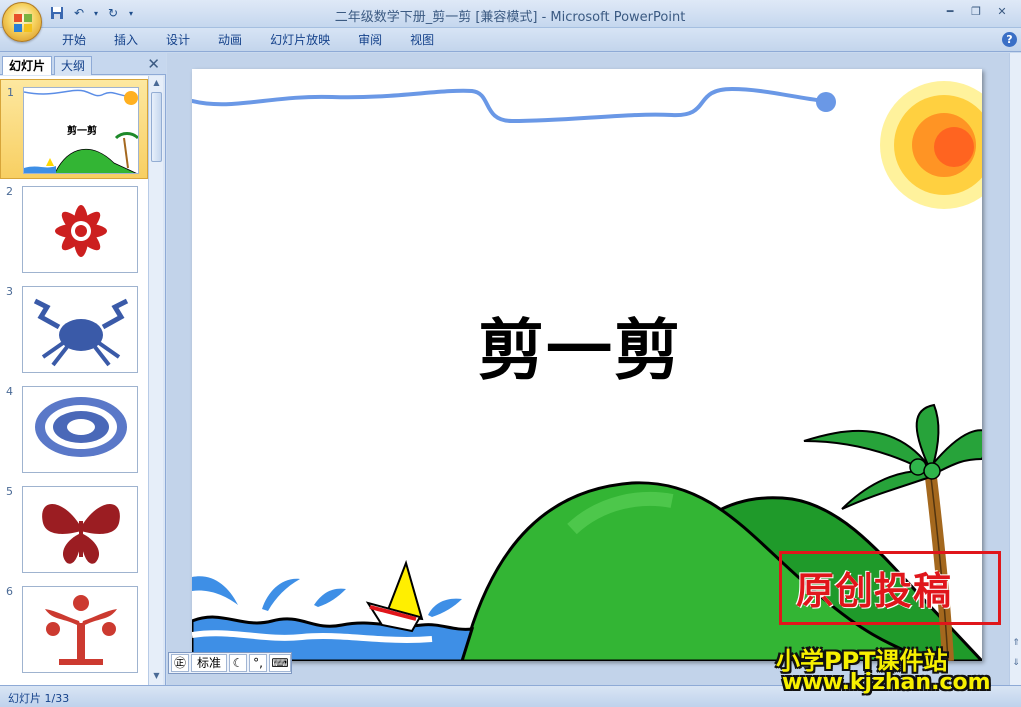 The width and height of the screenshot is (1021, 707). What do you see at coordinates (300, 40) in the screenshot?
I see `tab-slideshow: 幻灯片放映` at bounding box center [300, 40].